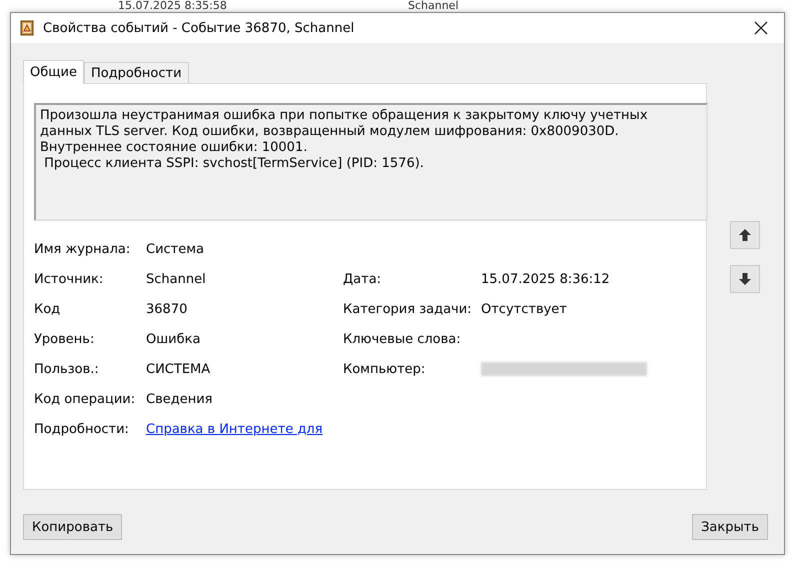 The height and width of the screenshot is (562, 796). I want to click on field-label: Категория задачи:, so click(408, 309).